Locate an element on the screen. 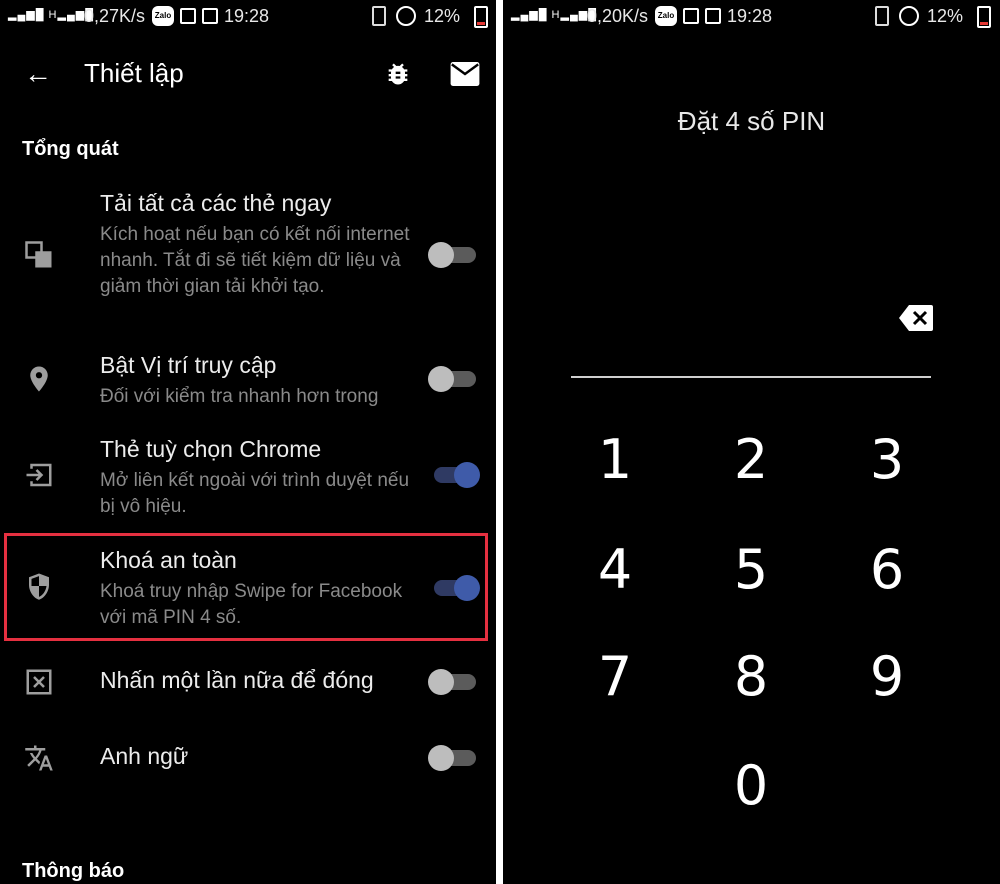 The image size is (1000, 884). key-7: 7 is located at coordinates (615, 677).